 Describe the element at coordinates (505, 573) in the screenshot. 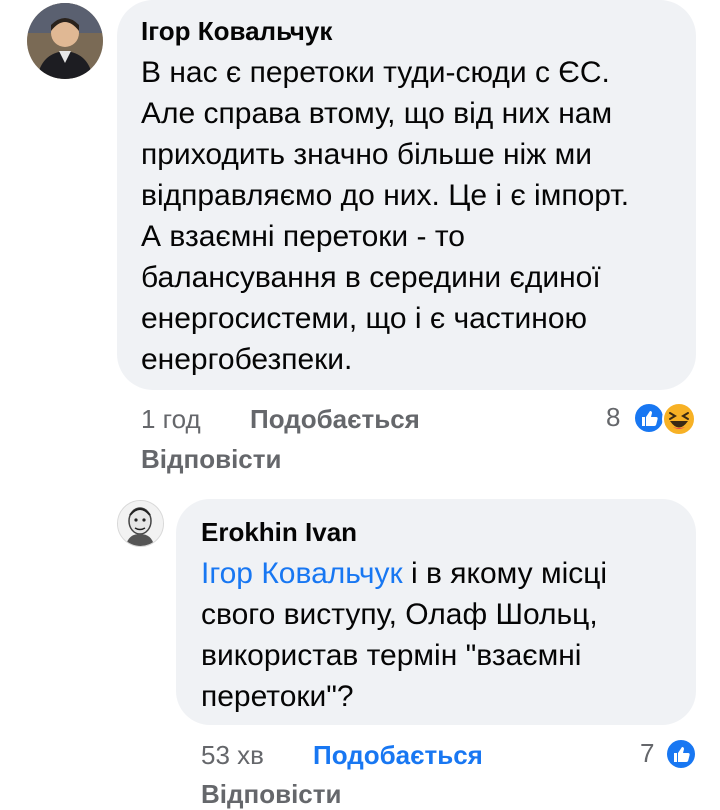

I see `reply-line-rest: і в якому місці` at that location.